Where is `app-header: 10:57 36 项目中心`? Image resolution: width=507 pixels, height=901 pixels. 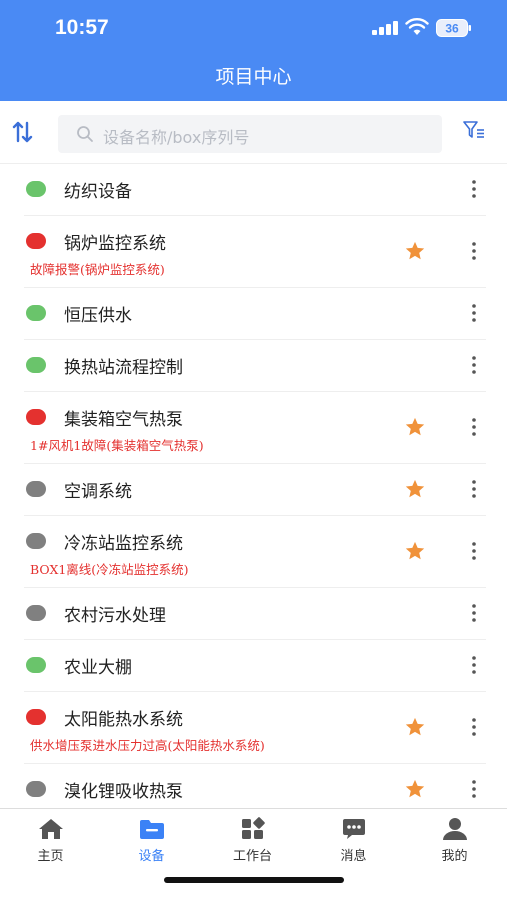 app-header: 10:57 36 项目中心 is located at coordinates (253, 50).